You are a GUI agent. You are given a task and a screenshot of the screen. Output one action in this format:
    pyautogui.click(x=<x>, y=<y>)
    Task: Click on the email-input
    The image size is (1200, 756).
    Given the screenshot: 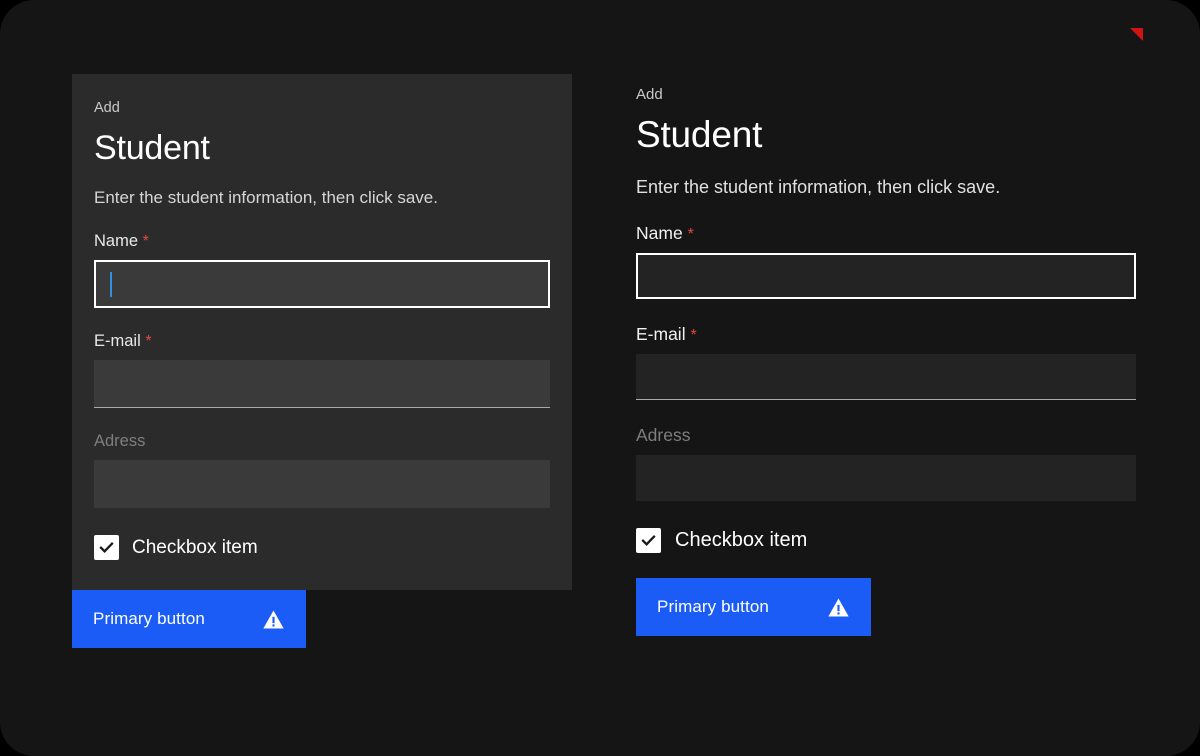 What is the action you would take?
    pyautogui.click(x=322, y=384)
    